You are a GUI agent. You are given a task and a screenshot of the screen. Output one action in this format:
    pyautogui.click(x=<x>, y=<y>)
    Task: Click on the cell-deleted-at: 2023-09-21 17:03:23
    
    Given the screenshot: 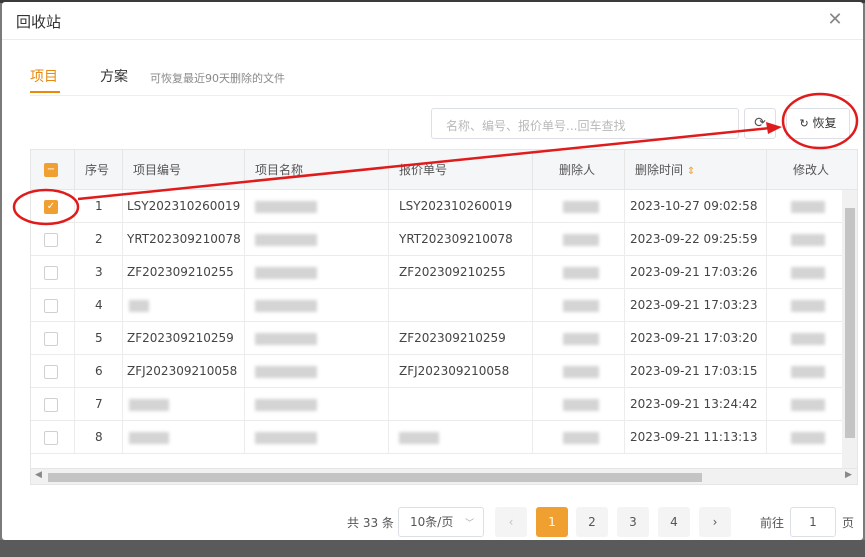 What is the action you would take?
    pyautogui.click(x=696, y=305)
    